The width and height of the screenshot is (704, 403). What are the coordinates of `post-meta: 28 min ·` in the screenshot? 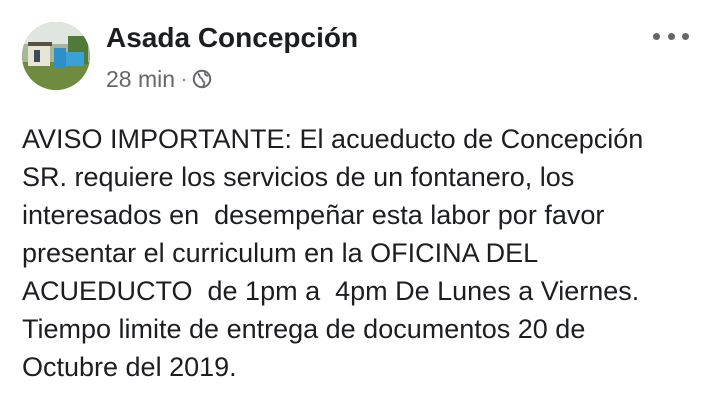 It's located at (159, 79).